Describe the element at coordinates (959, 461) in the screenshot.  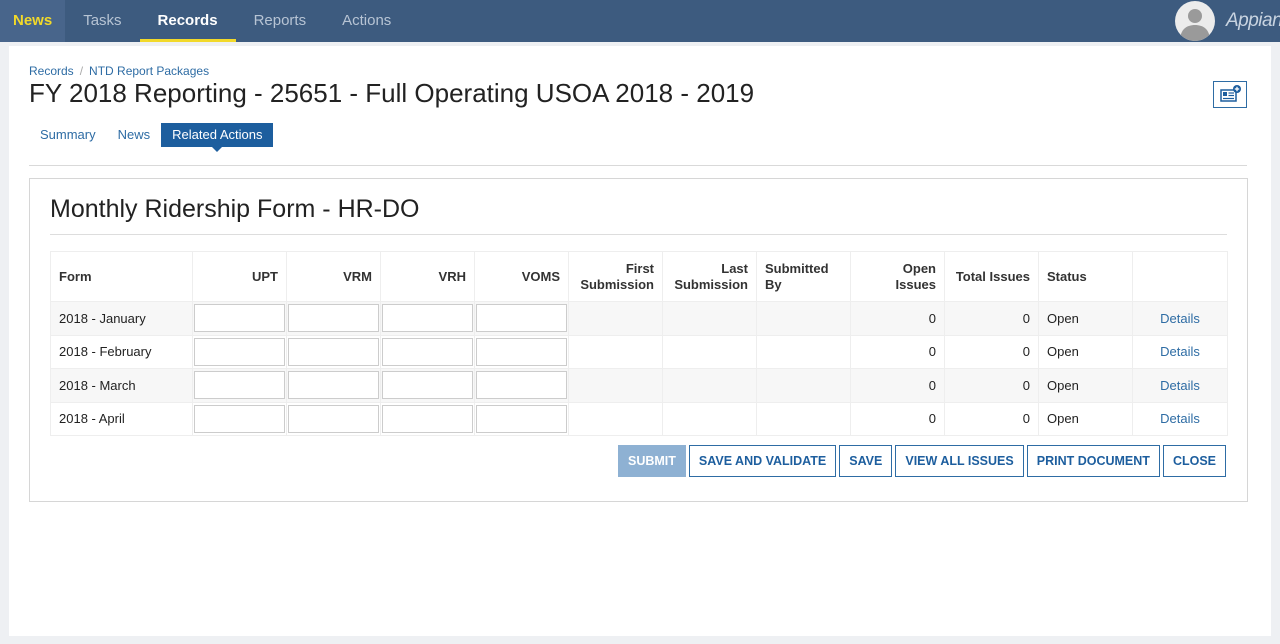
I see `view-all-issues-button: VIEW ALL ISSUES` at that location.